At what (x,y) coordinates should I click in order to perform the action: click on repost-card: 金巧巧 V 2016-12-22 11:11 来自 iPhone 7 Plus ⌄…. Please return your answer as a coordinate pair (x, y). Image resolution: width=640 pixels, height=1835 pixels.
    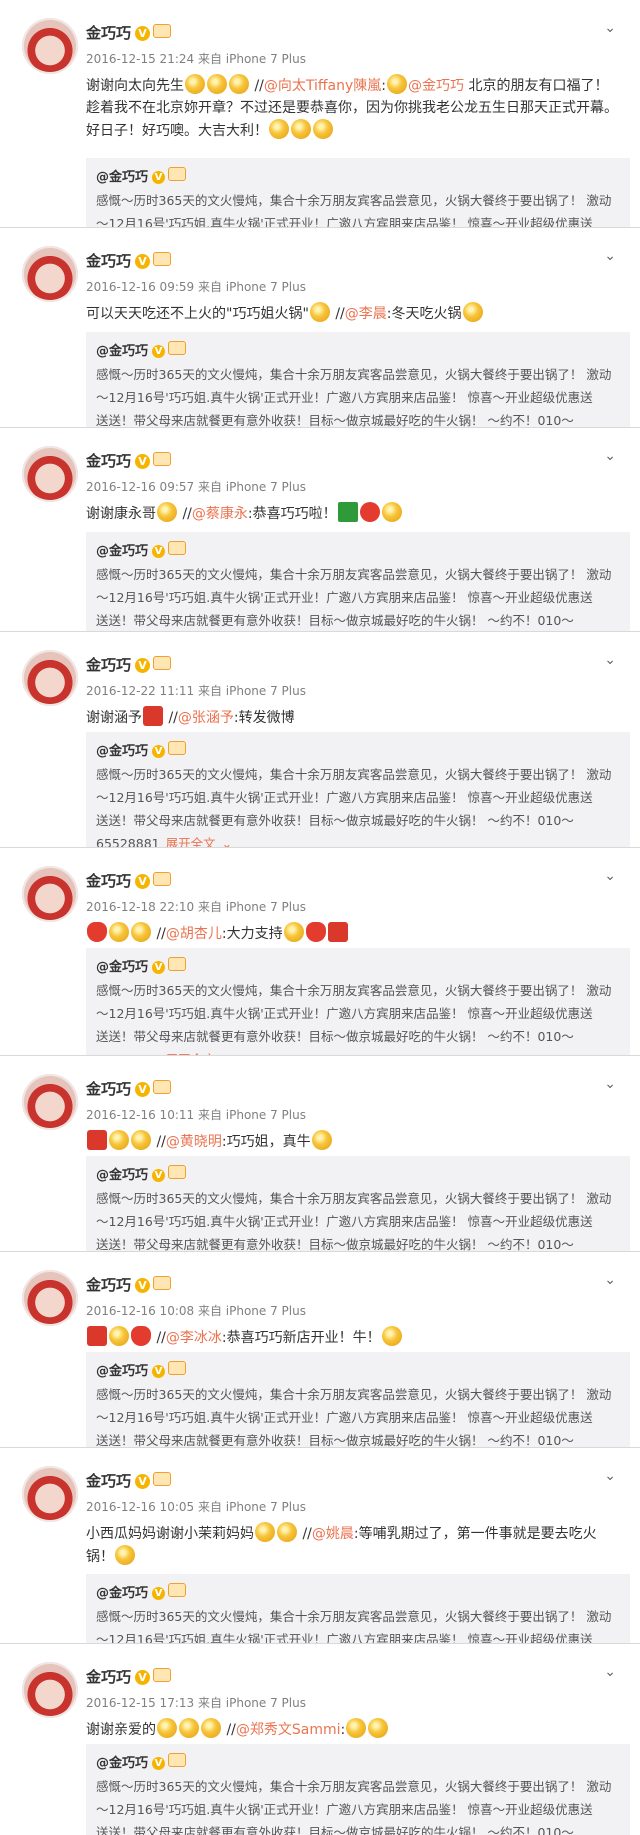
    Looking at the image, I should click on (320, 740).